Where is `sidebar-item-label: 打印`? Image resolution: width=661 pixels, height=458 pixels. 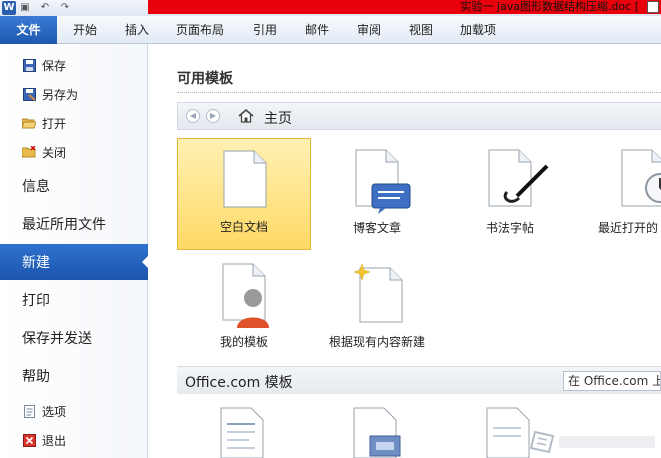 sidebar-item-label: 打印 is located at coordinates (36, 301).